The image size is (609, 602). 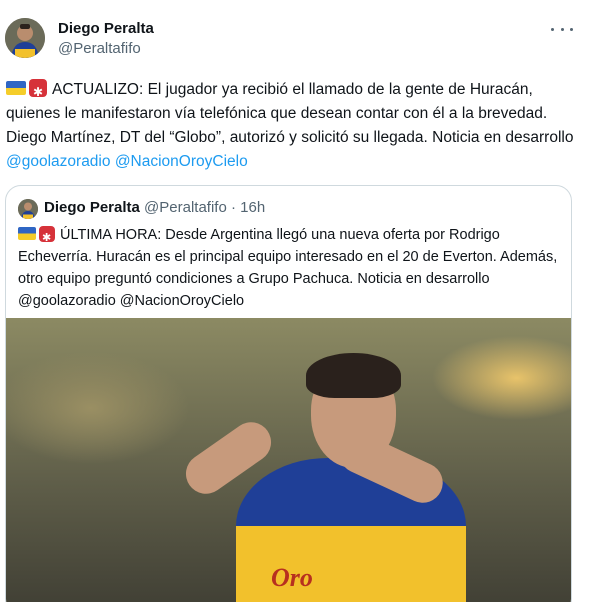 I want to click on author-handle: @Peraltafifo, so click(x=99, y=48).